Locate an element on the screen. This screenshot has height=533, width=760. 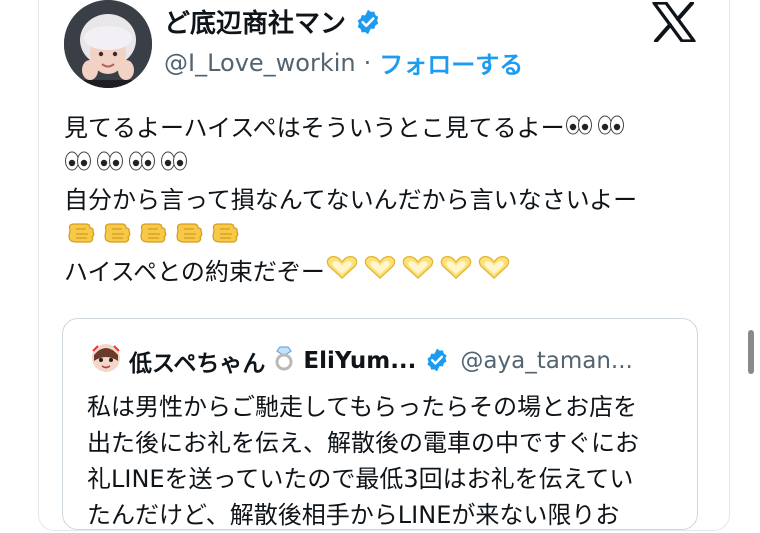
author-handle: @I_Love_workin is located at coordinates (260, 63).